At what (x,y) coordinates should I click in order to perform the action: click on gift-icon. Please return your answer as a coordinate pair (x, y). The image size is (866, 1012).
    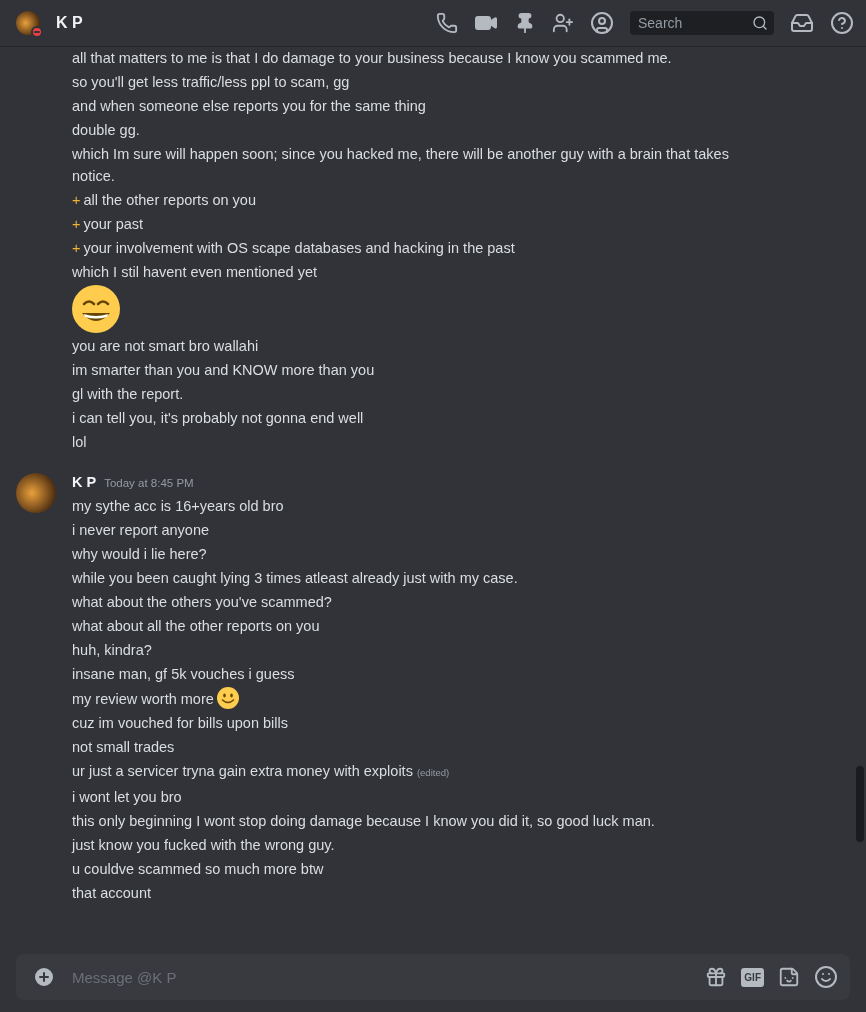
    Looking at the image, I should click on (716, 977).